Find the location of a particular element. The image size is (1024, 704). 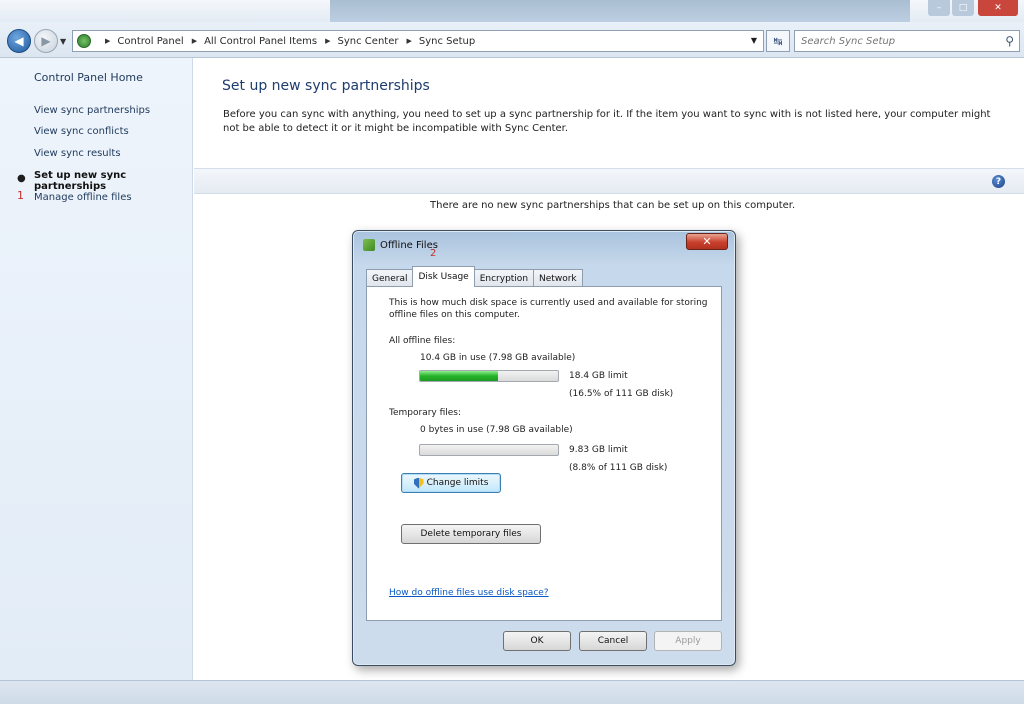

forward-arrow-icon: ▶ is located at coordinates (46, 41).